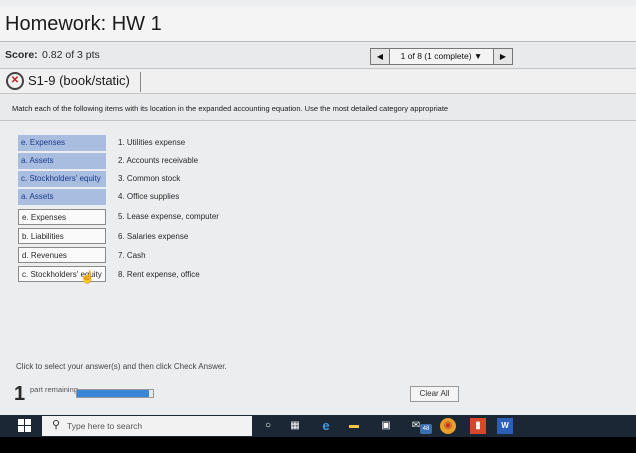  I want to click on file-explorer-grid-icon: ▦, so click(295, 426).